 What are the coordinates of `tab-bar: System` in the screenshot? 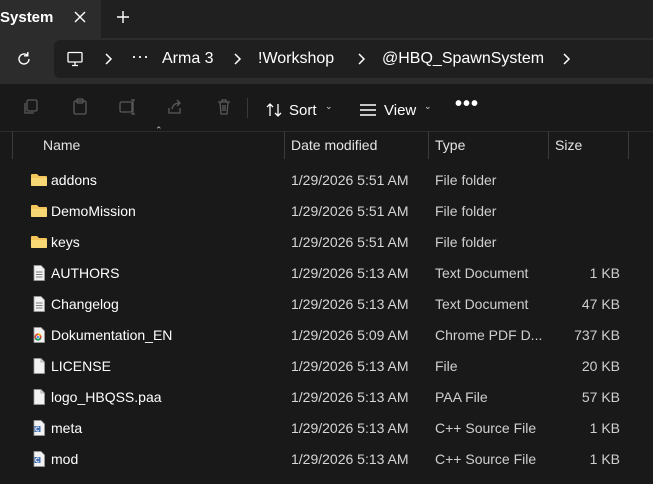 It's located at (326, 19).